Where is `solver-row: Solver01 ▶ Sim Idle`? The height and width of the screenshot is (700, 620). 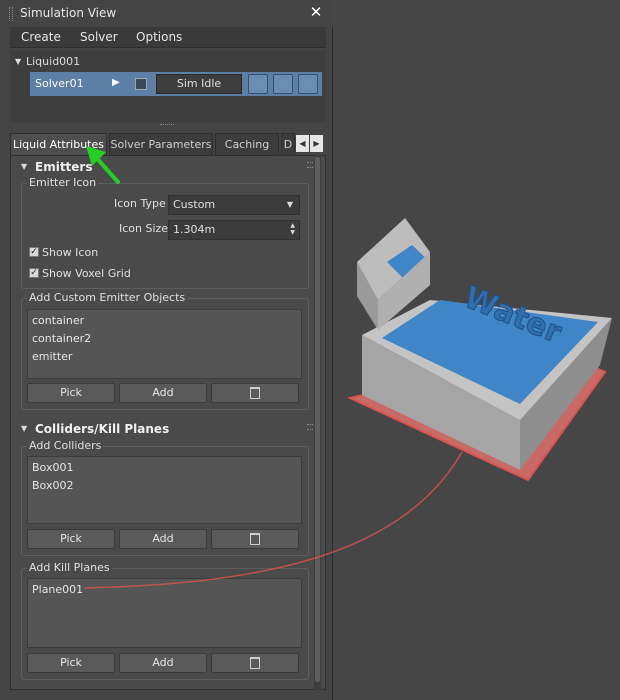 solver-row: Solver01 ▶ Sim Idle is located at coordinates (176, 84).